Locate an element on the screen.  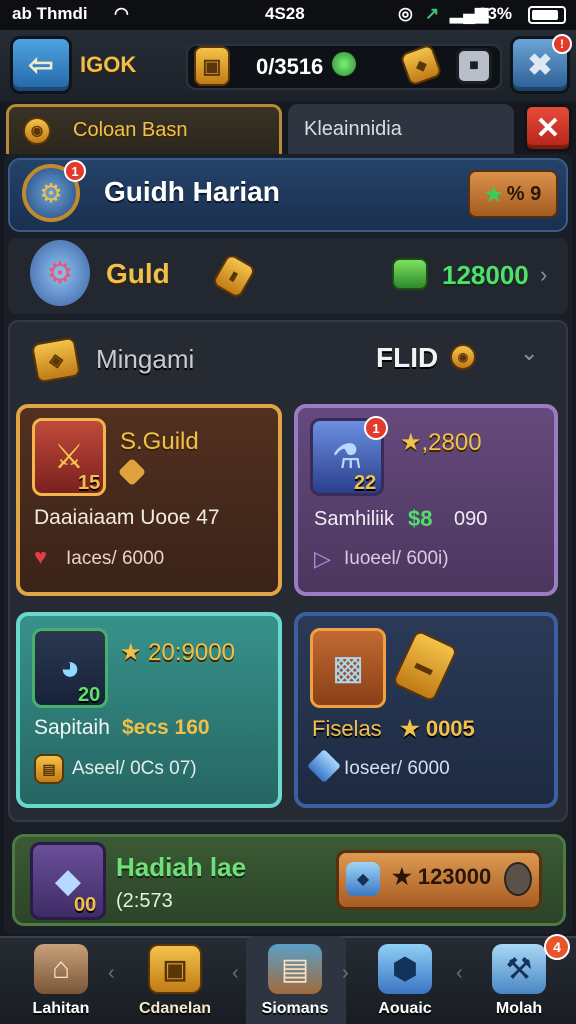
nav-siomans: ▤ Siomans is located at coordinates (295, 979).